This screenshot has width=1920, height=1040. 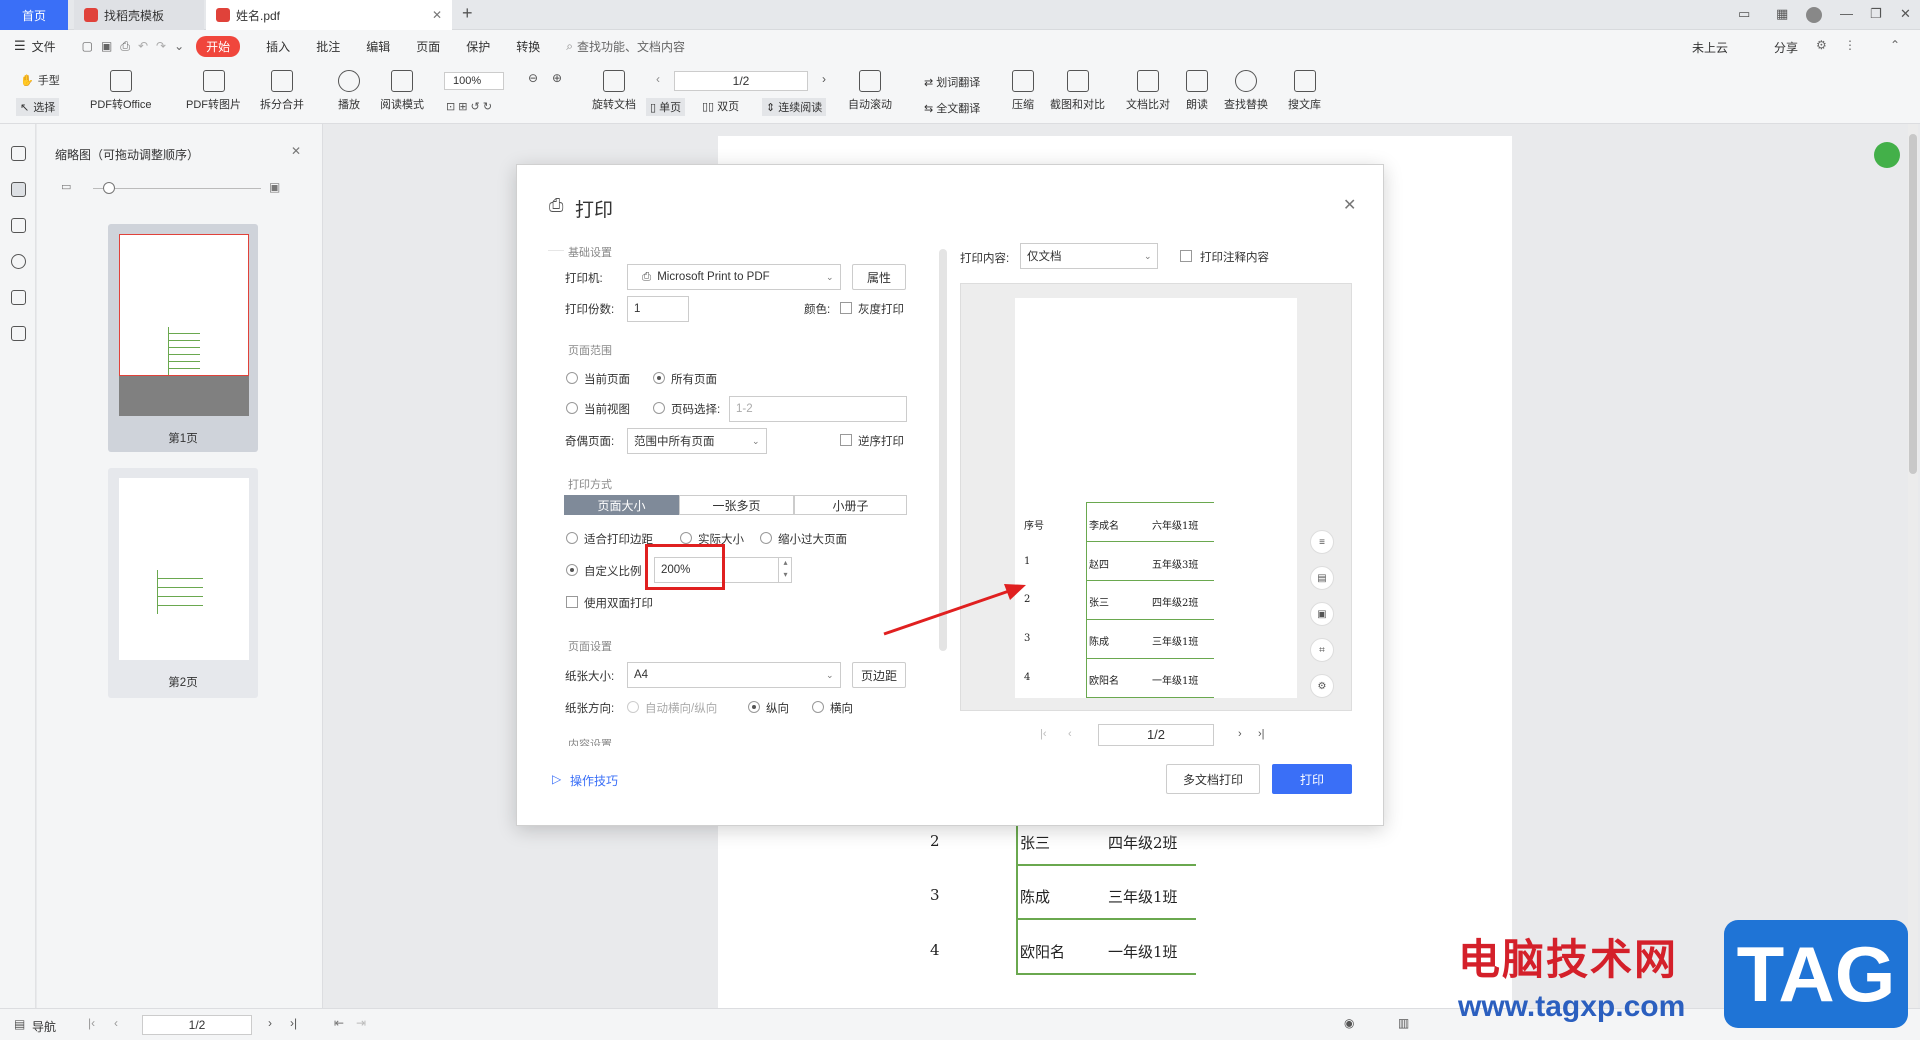 What do you see at coordinates (685, 567) in the screenshot?
I see `highlight-box` at bounding box center [685, 567].